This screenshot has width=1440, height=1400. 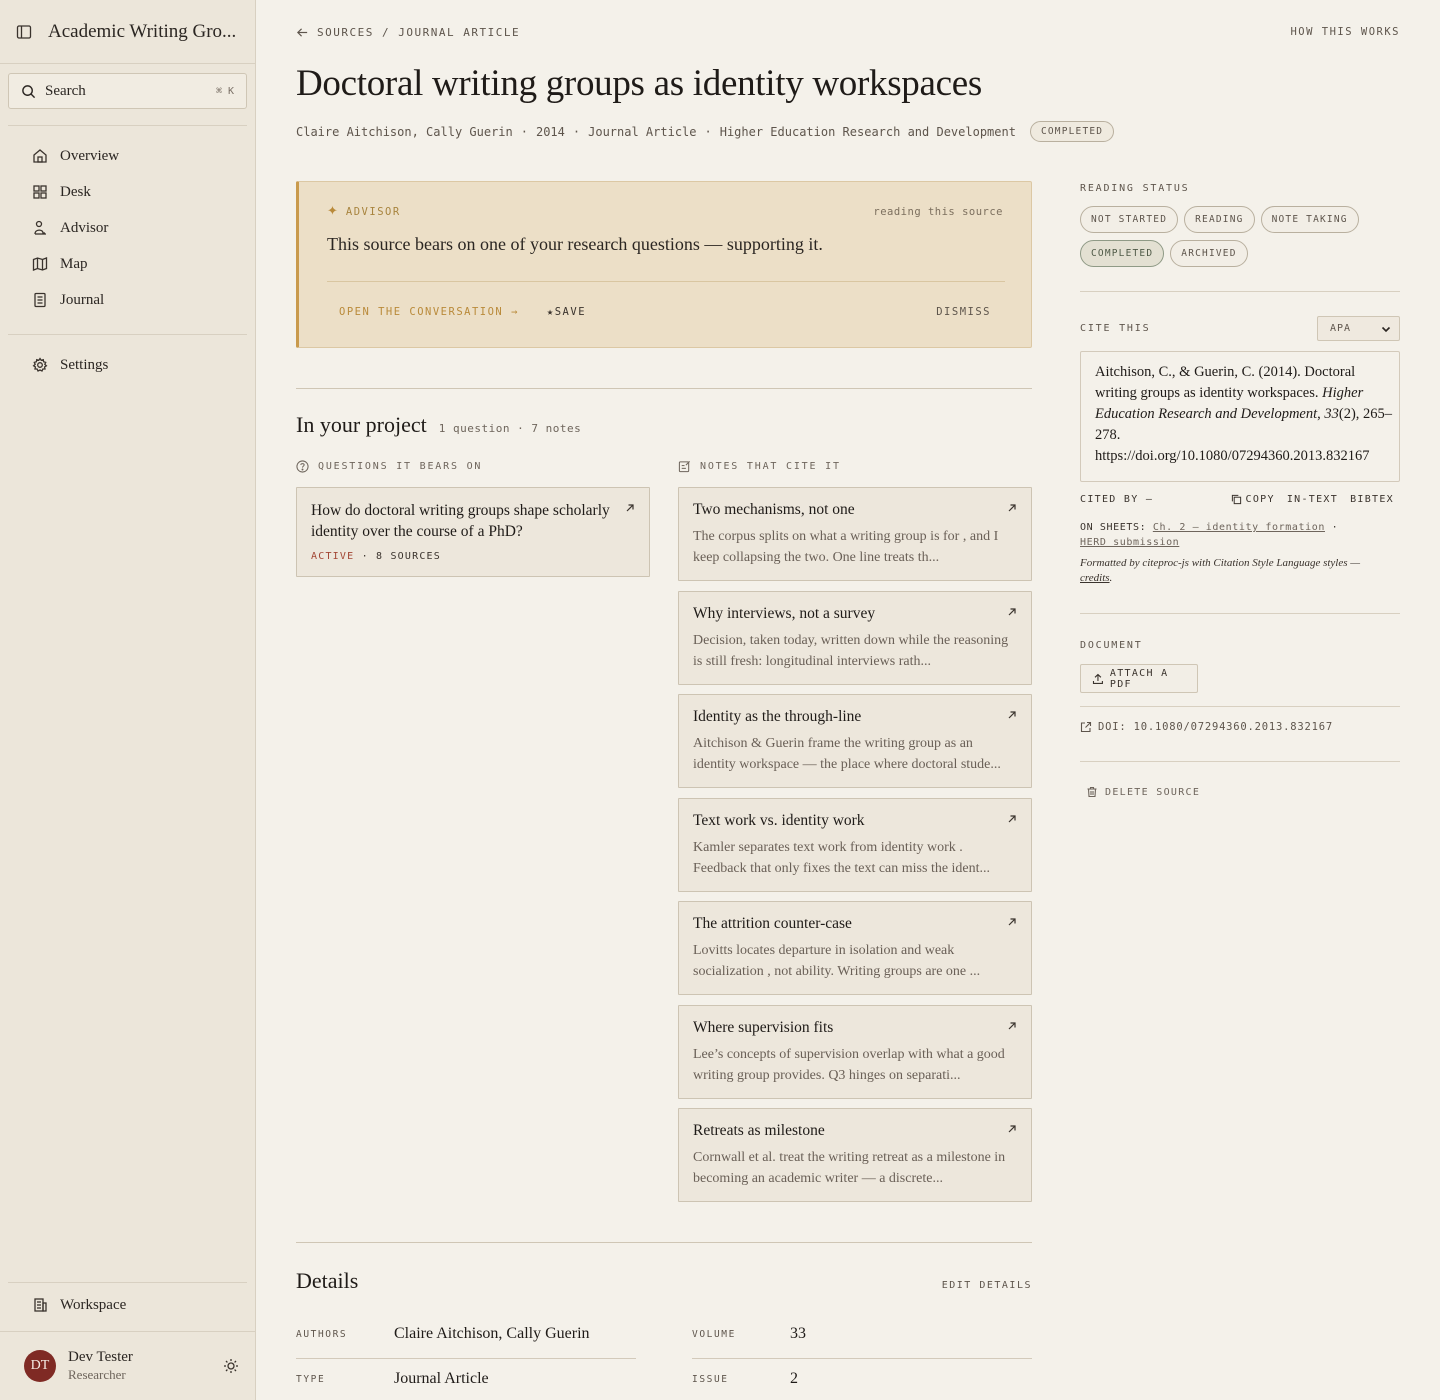 What do you see at coordinates (40, 227) in the screenshot?
I see `advisor-icon` at bounding box center [40, 227].